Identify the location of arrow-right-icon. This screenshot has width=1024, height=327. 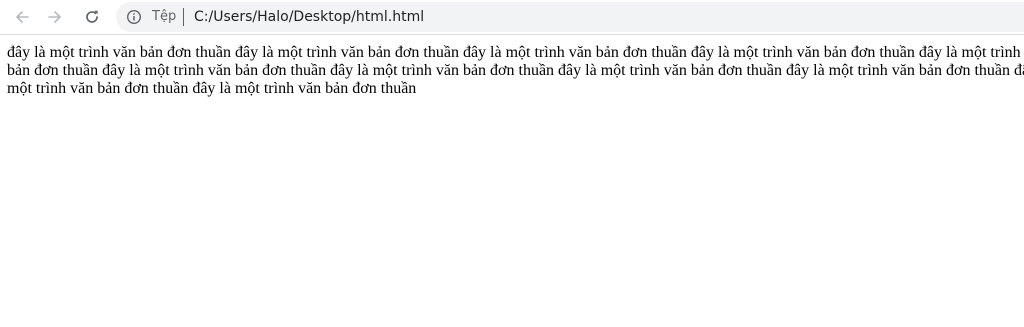
(54, 17).